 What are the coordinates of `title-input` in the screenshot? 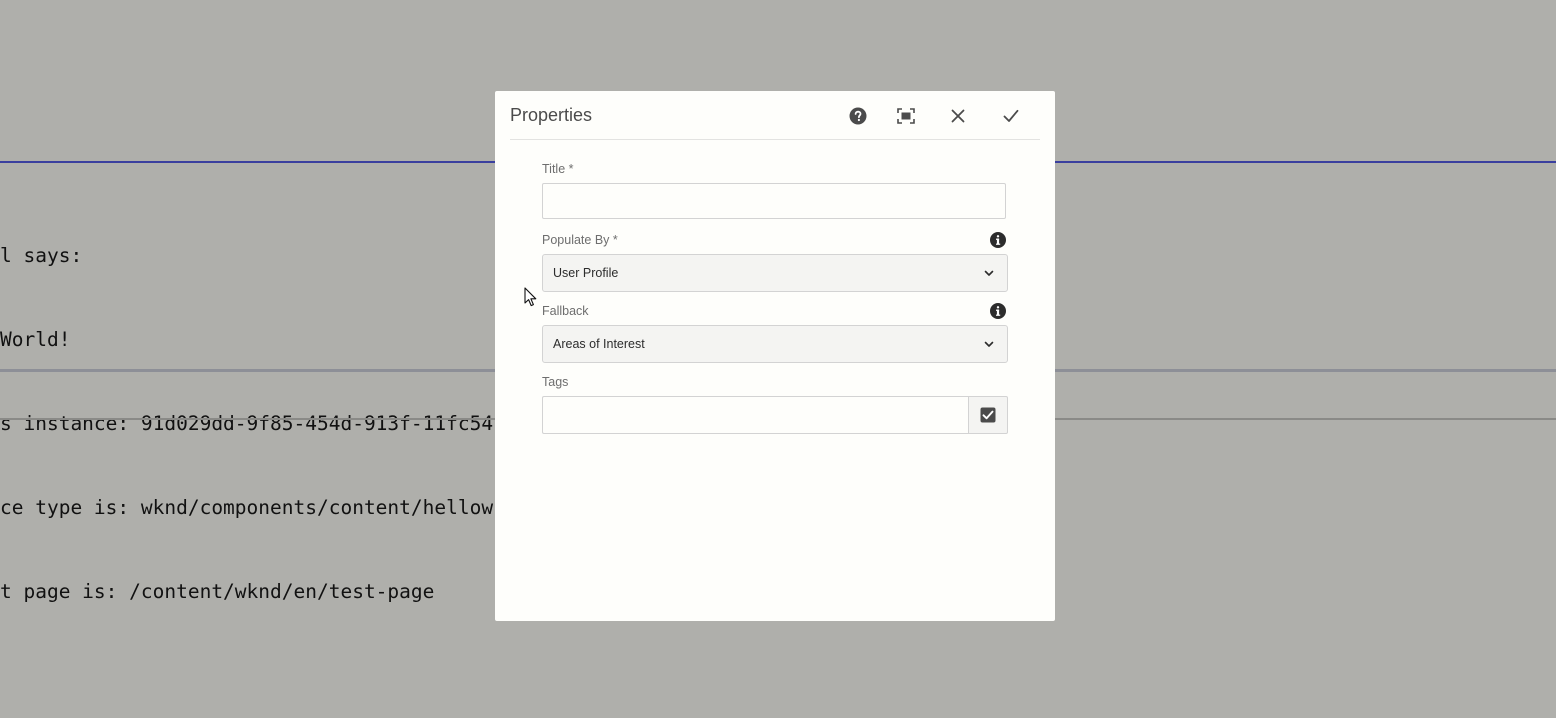 It's located at (774, 201).